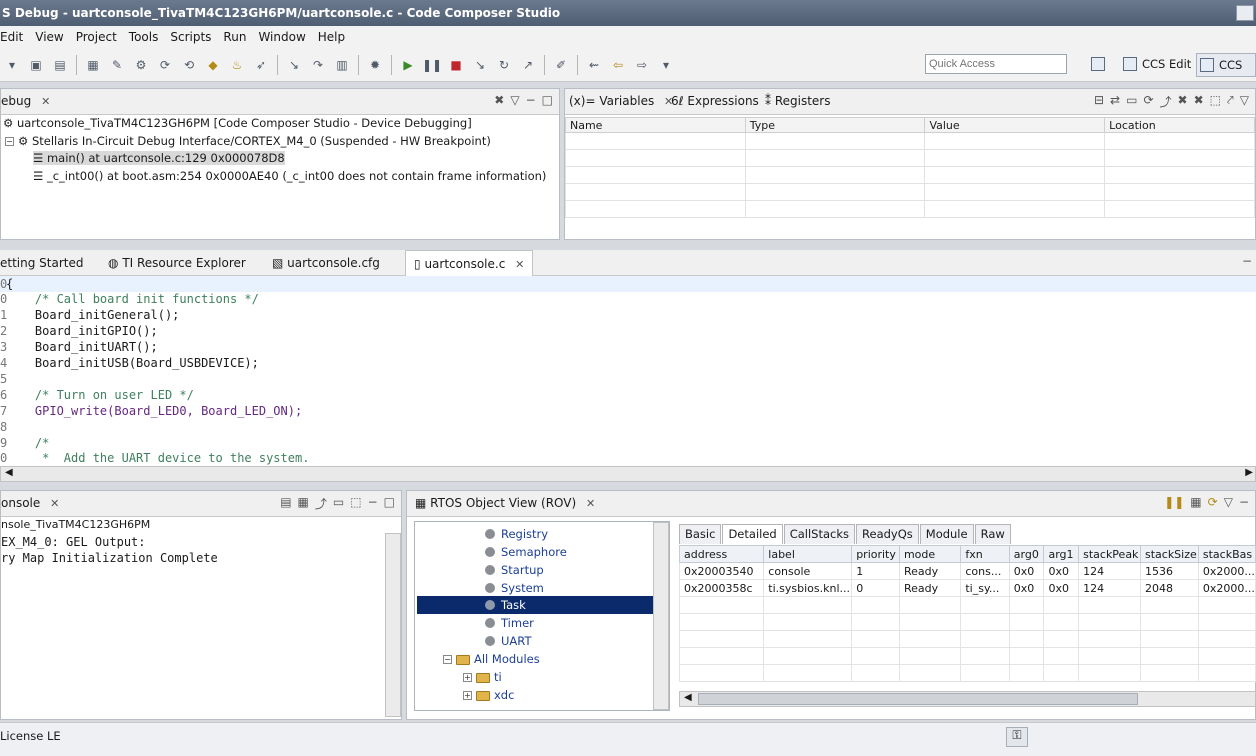  What do you see at coordinates (514, 570) in the screenshot?
I see `tree-item-startup: Startup` at bounding box center [514, 570].